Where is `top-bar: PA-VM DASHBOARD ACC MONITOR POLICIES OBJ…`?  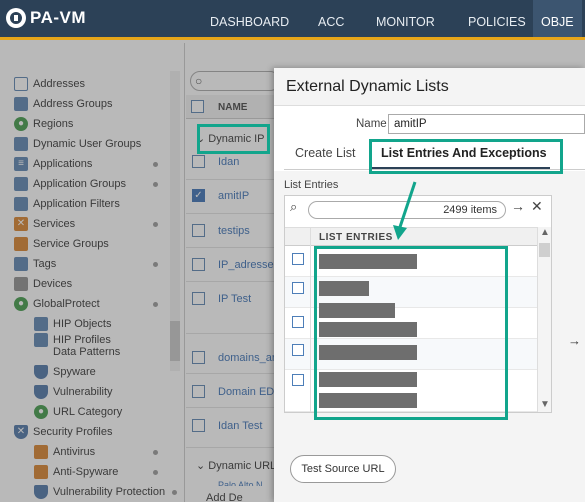 top-bar: PA-VM DASHBOARD ACC MONITOR POLICIES OBJ… is located at coordinates (292, 20).